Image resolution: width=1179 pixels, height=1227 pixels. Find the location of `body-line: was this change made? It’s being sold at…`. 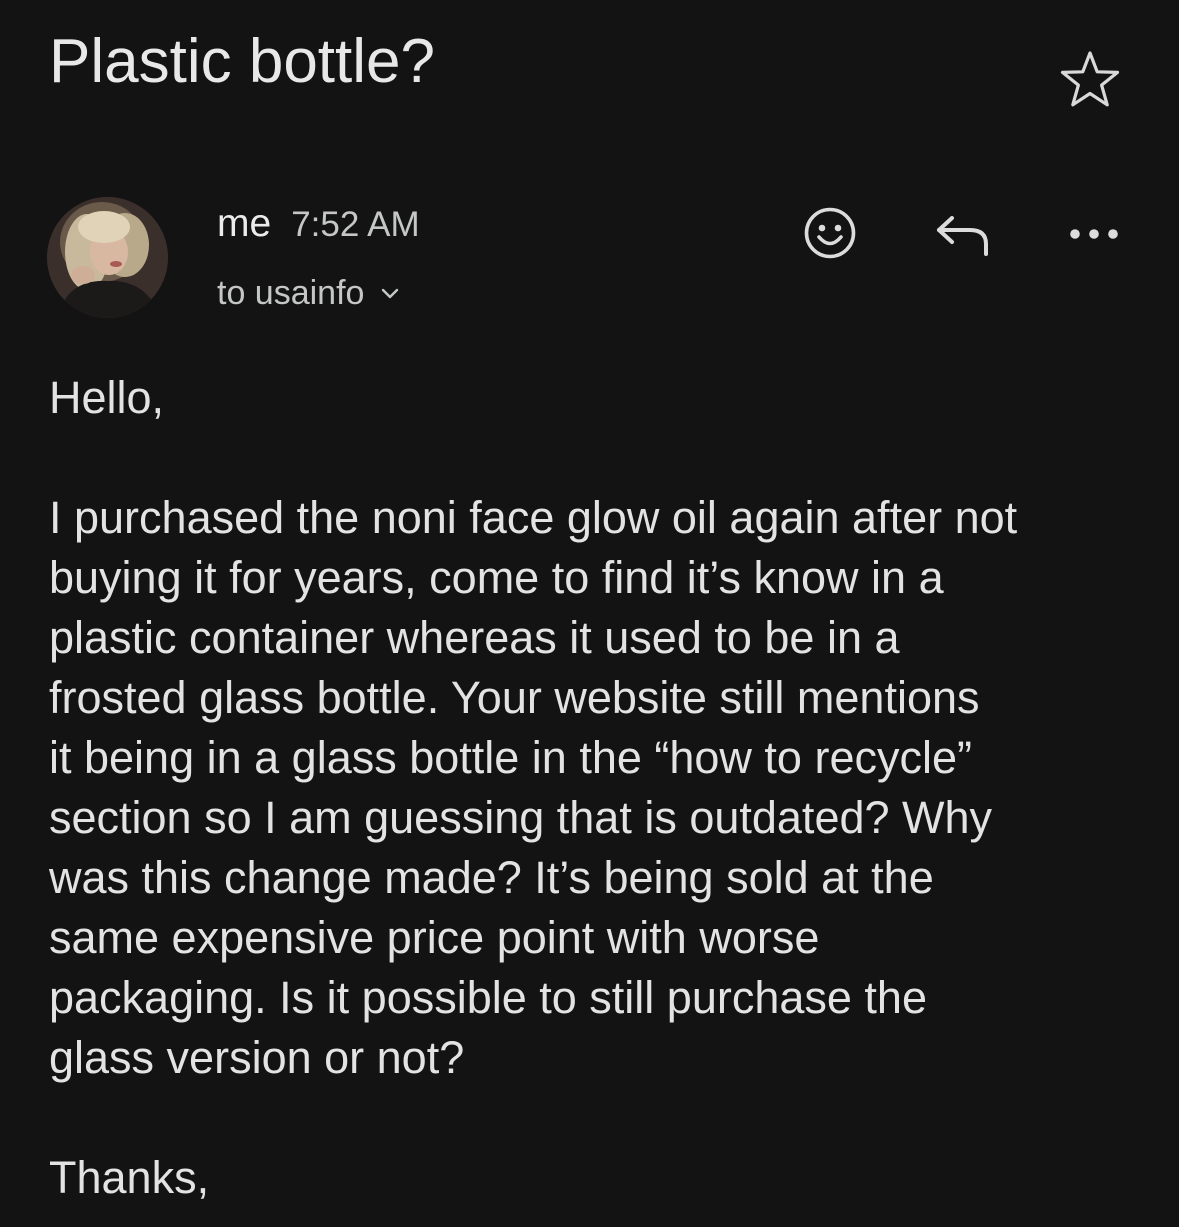

body-line: was this change made? It’s being sold at… is located at coordinates (491, 877).